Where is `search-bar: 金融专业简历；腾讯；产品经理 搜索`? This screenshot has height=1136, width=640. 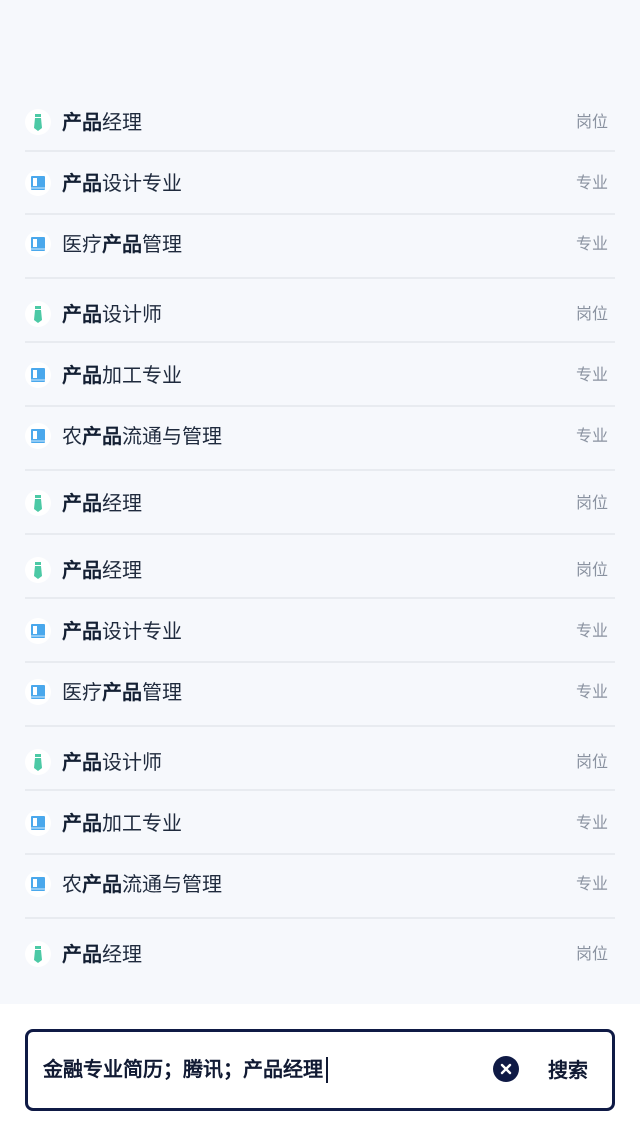 search-bar: 金融专业简历；腾讯；产品经理 搜索 is located at coordinates (320, 1070).